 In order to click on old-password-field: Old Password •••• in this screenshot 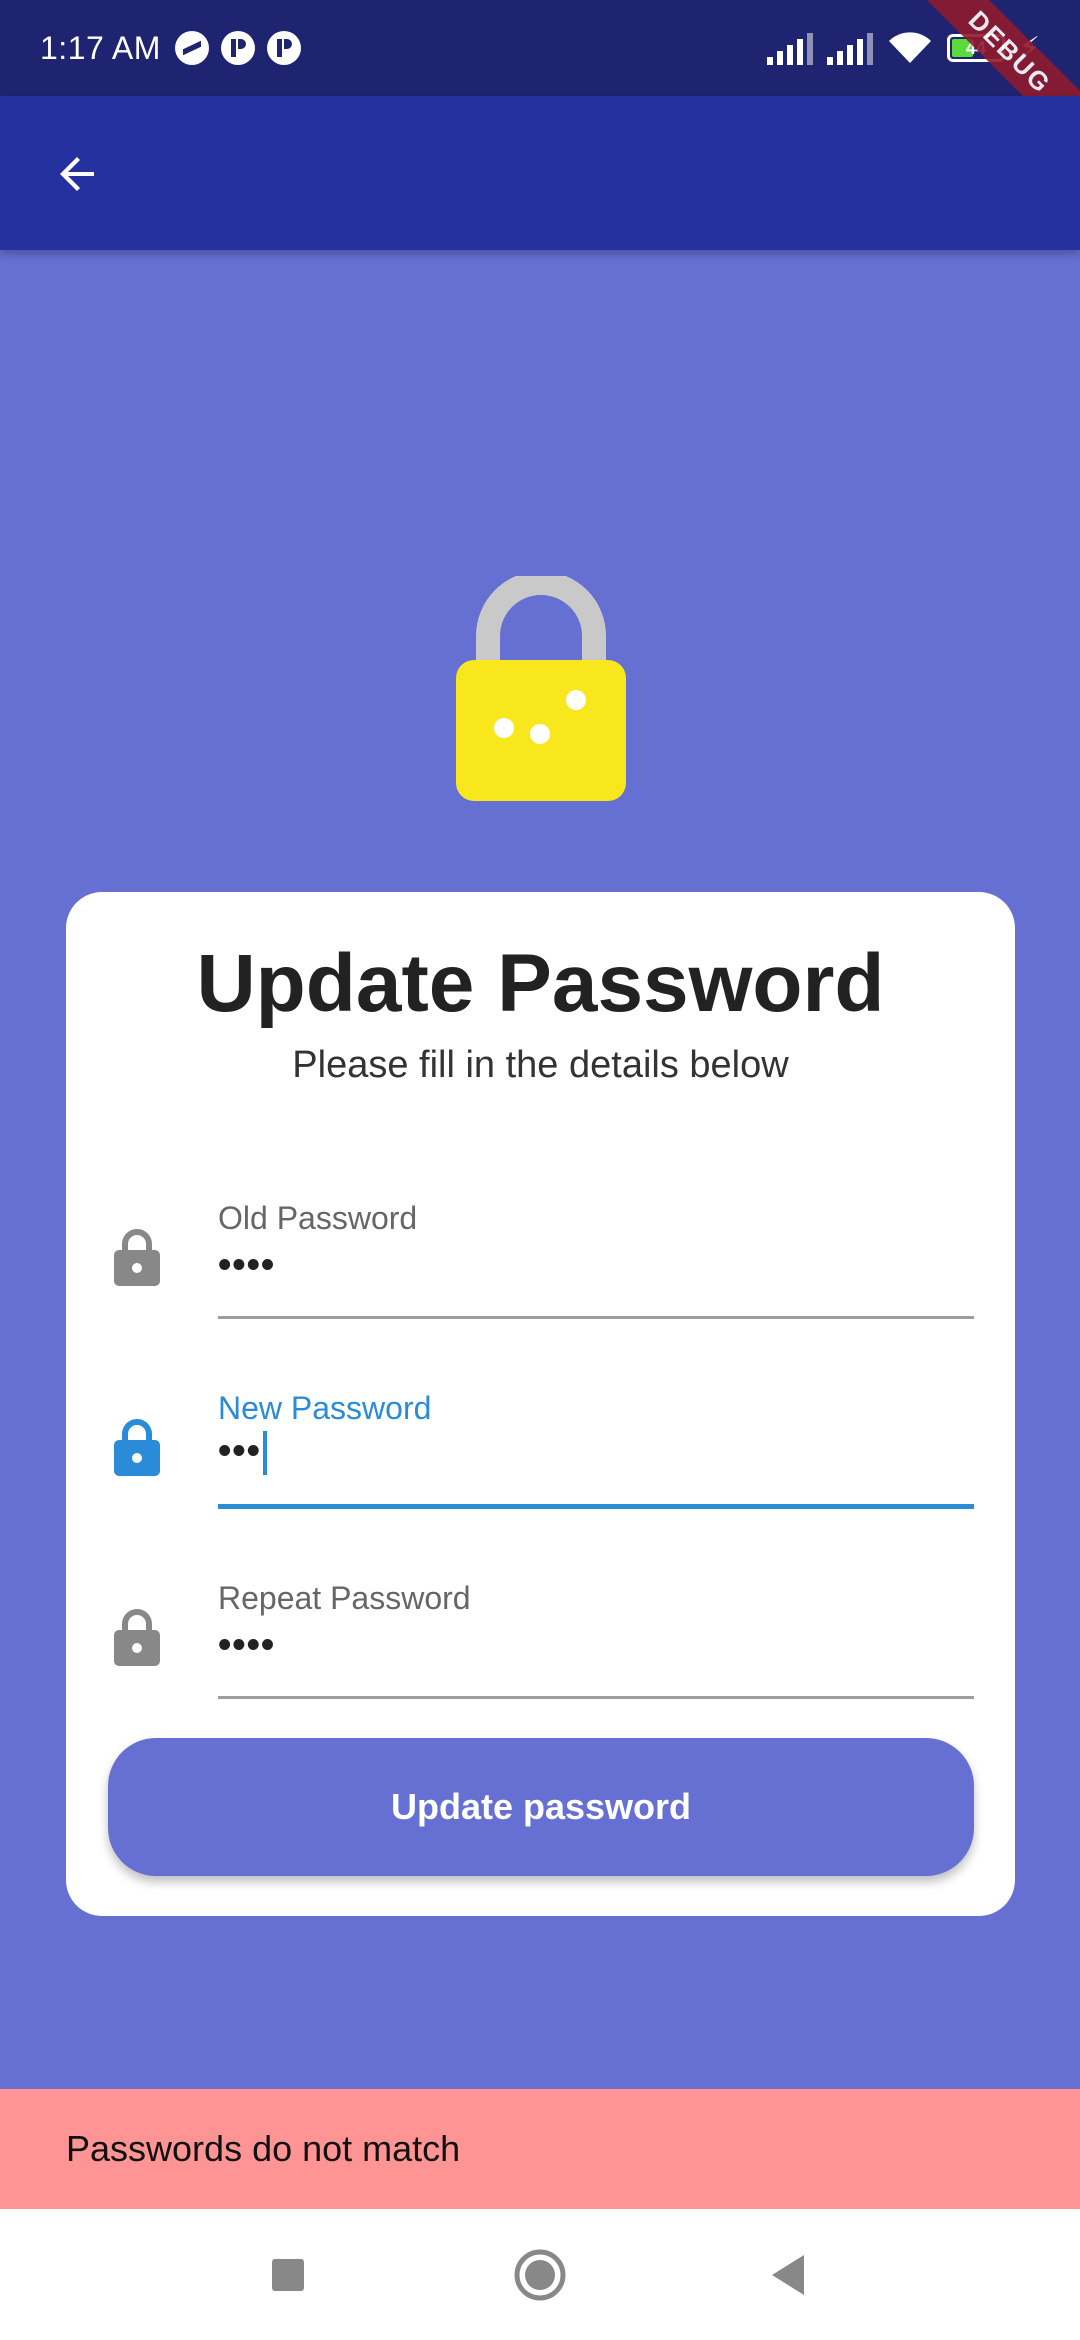, I will do `click(540, 1267)`.